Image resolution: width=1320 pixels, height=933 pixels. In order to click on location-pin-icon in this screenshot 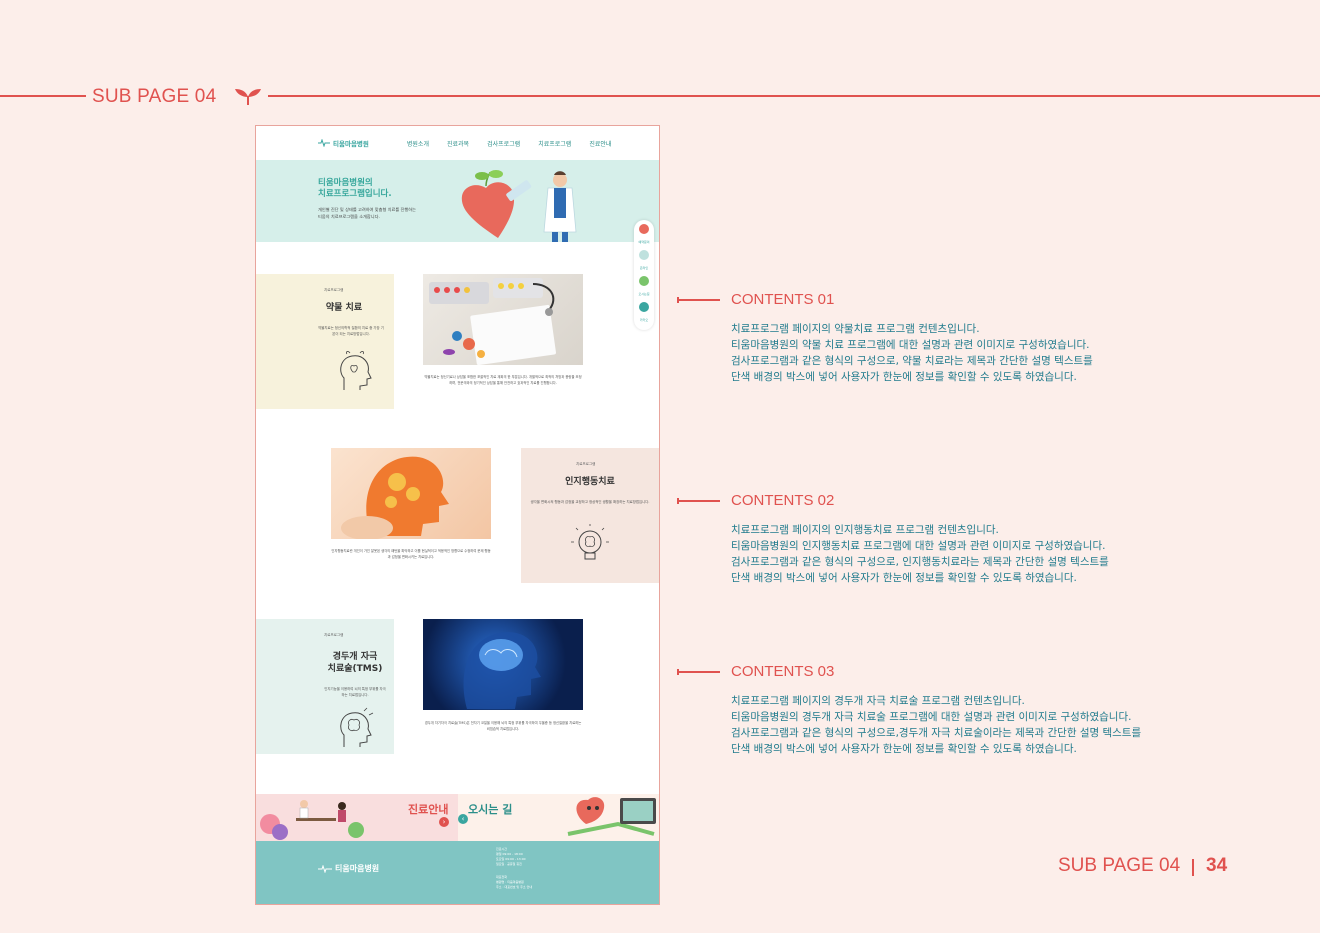, I will do `click(644, 307)`.